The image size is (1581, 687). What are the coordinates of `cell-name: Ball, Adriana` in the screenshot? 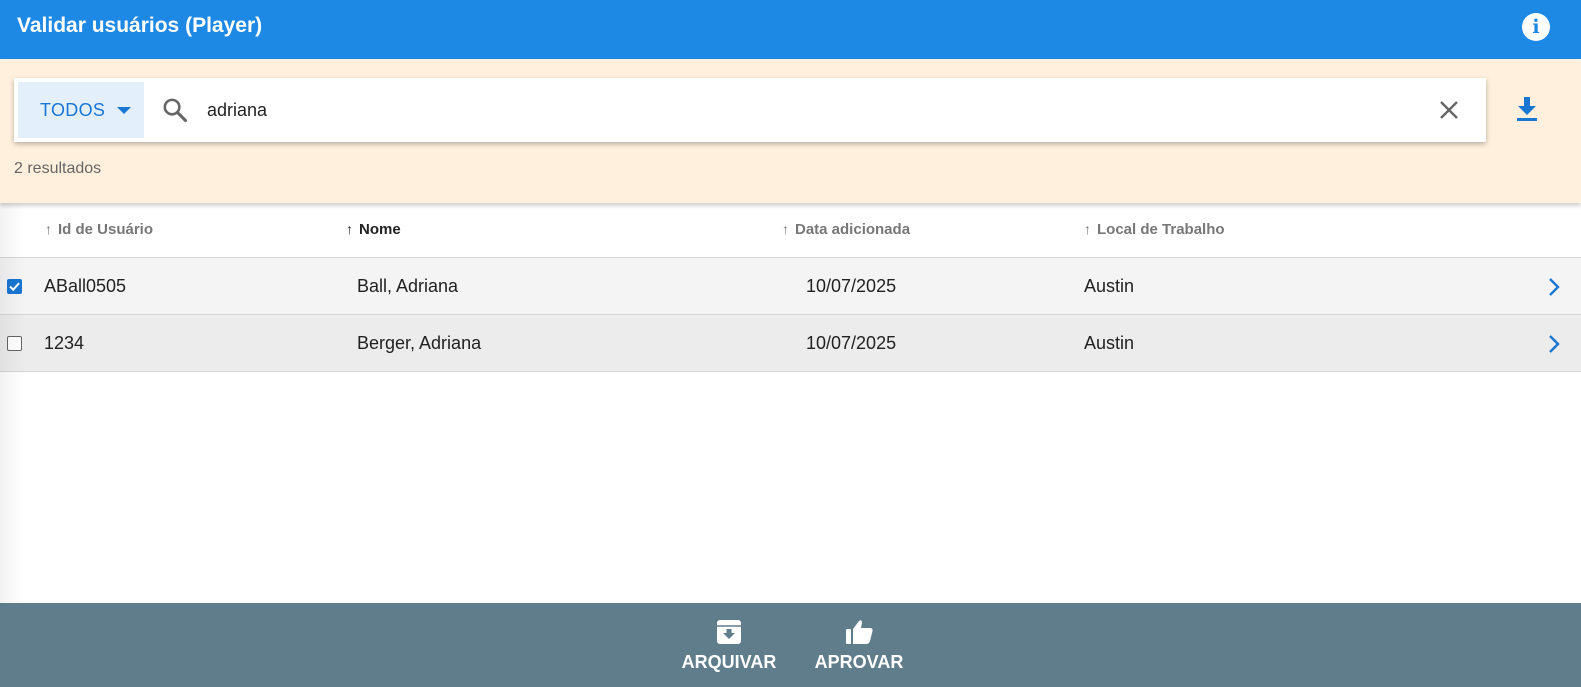 It's located at (408, 286).